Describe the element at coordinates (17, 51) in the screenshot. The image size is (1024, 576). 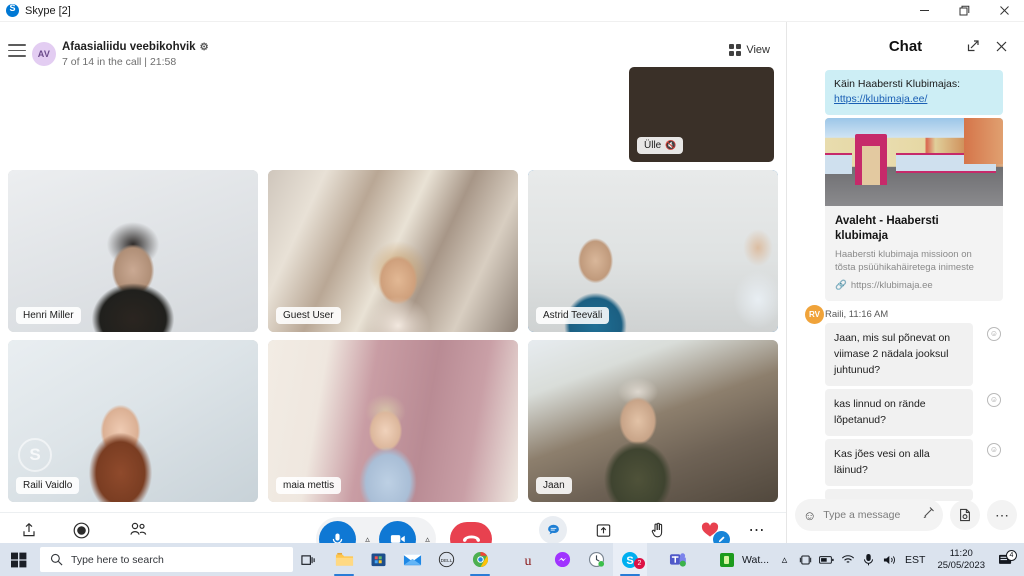
I see `menu-icon` at that location.